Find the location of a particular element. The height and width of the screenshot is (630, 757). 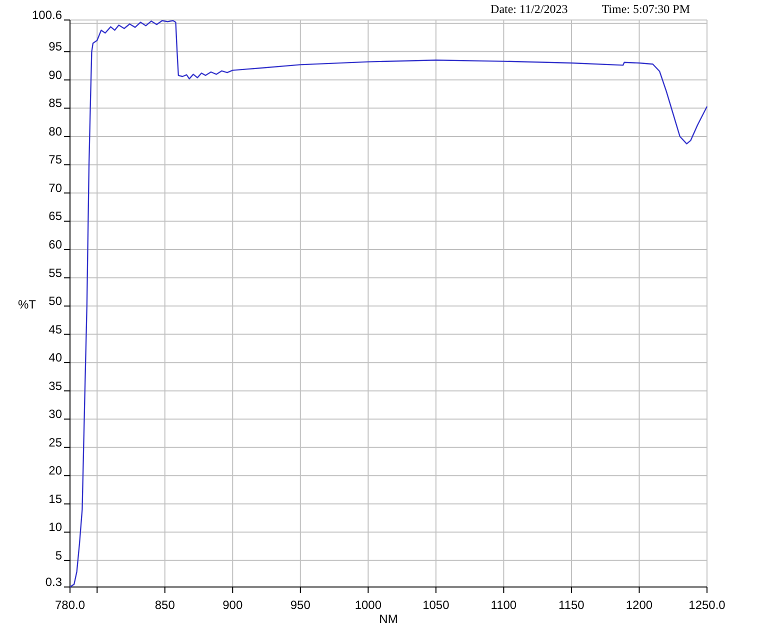

date-label: Date: 11/2/2023 is located at coordinates (529, 9).